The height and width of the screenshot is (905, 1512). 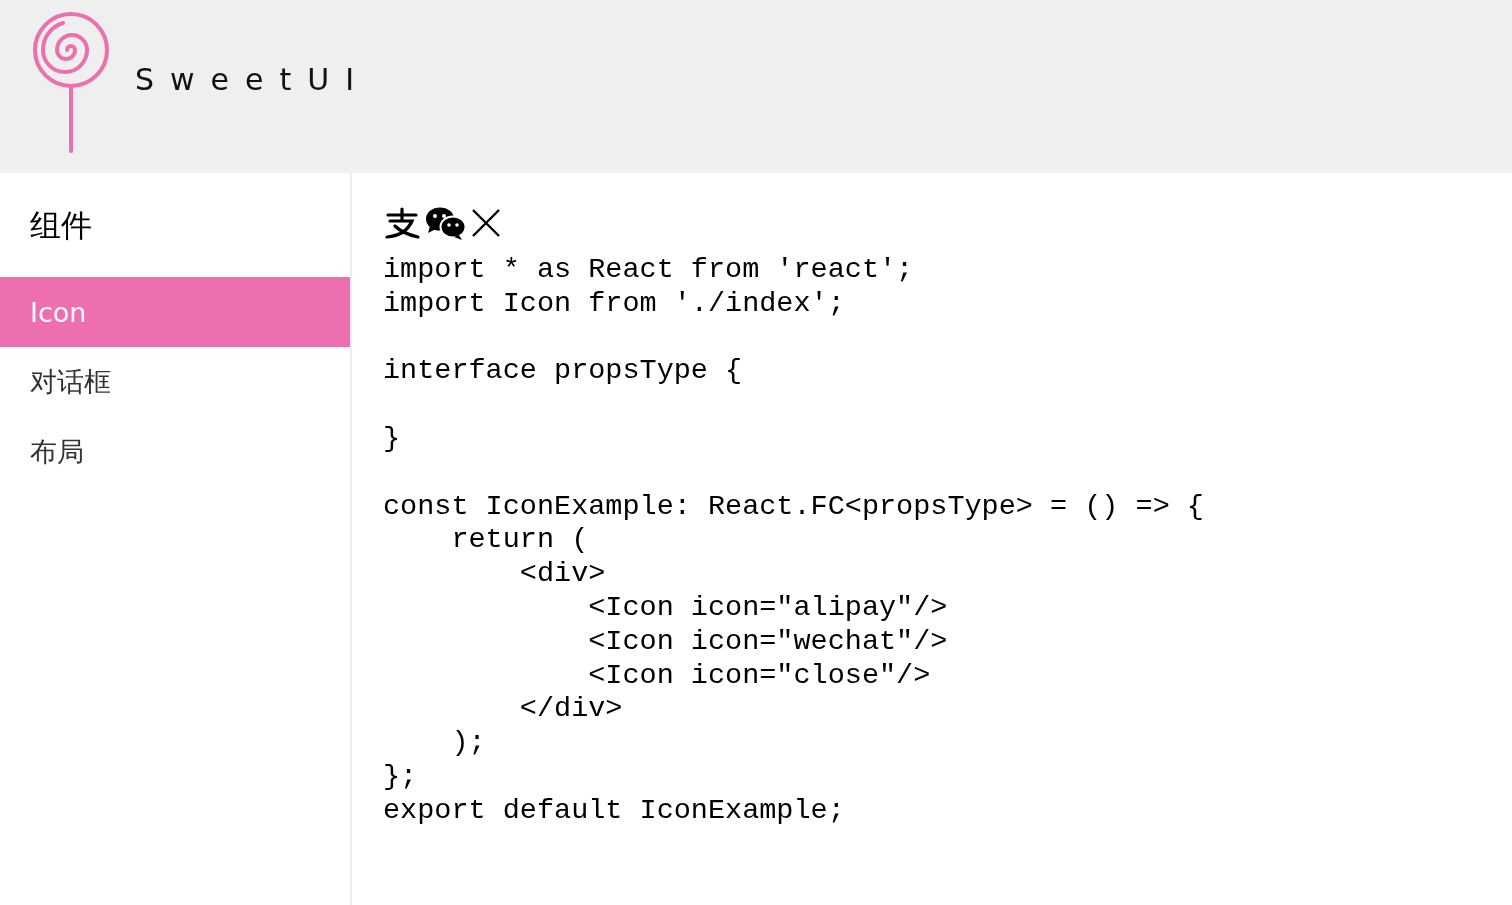 What do you see at coordinates (468, 743) in the screenshot?
I see `code-line: );` at bounding box center [468, 743].